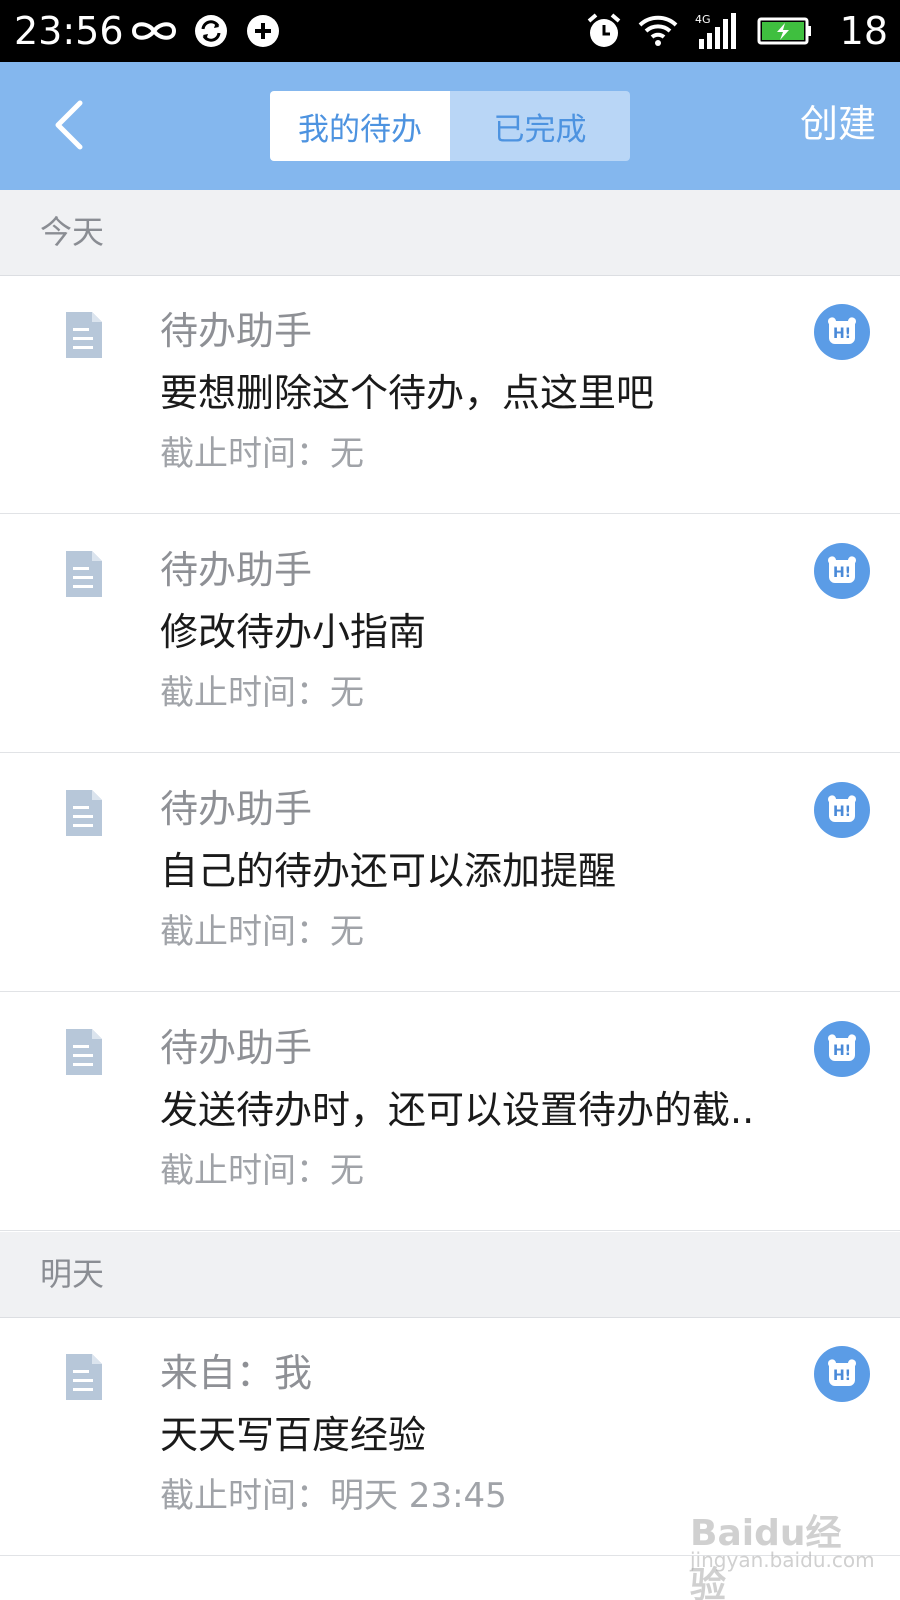  I want to click on todo-title: 要想删除这个待办，点这里吧, so click(407, 393).